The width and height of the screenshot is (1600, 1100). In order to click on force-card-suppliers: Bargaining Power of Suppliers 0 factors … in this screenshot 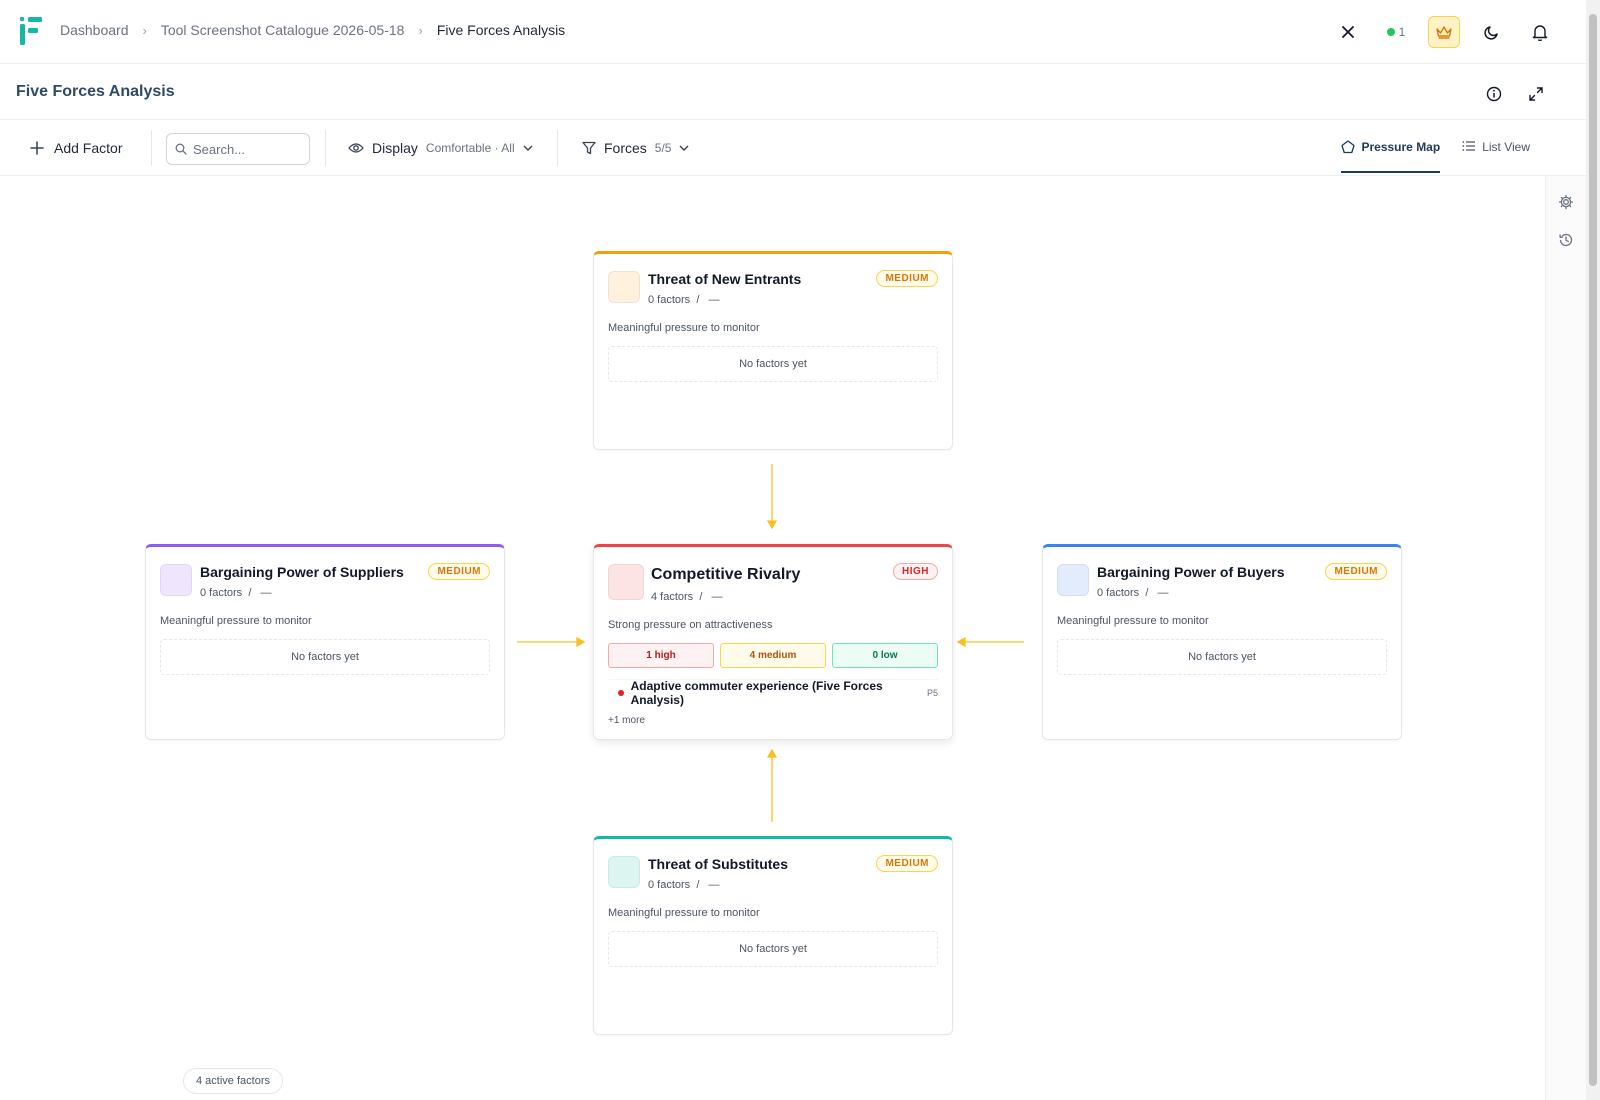, I will do `click(325, 642)`.